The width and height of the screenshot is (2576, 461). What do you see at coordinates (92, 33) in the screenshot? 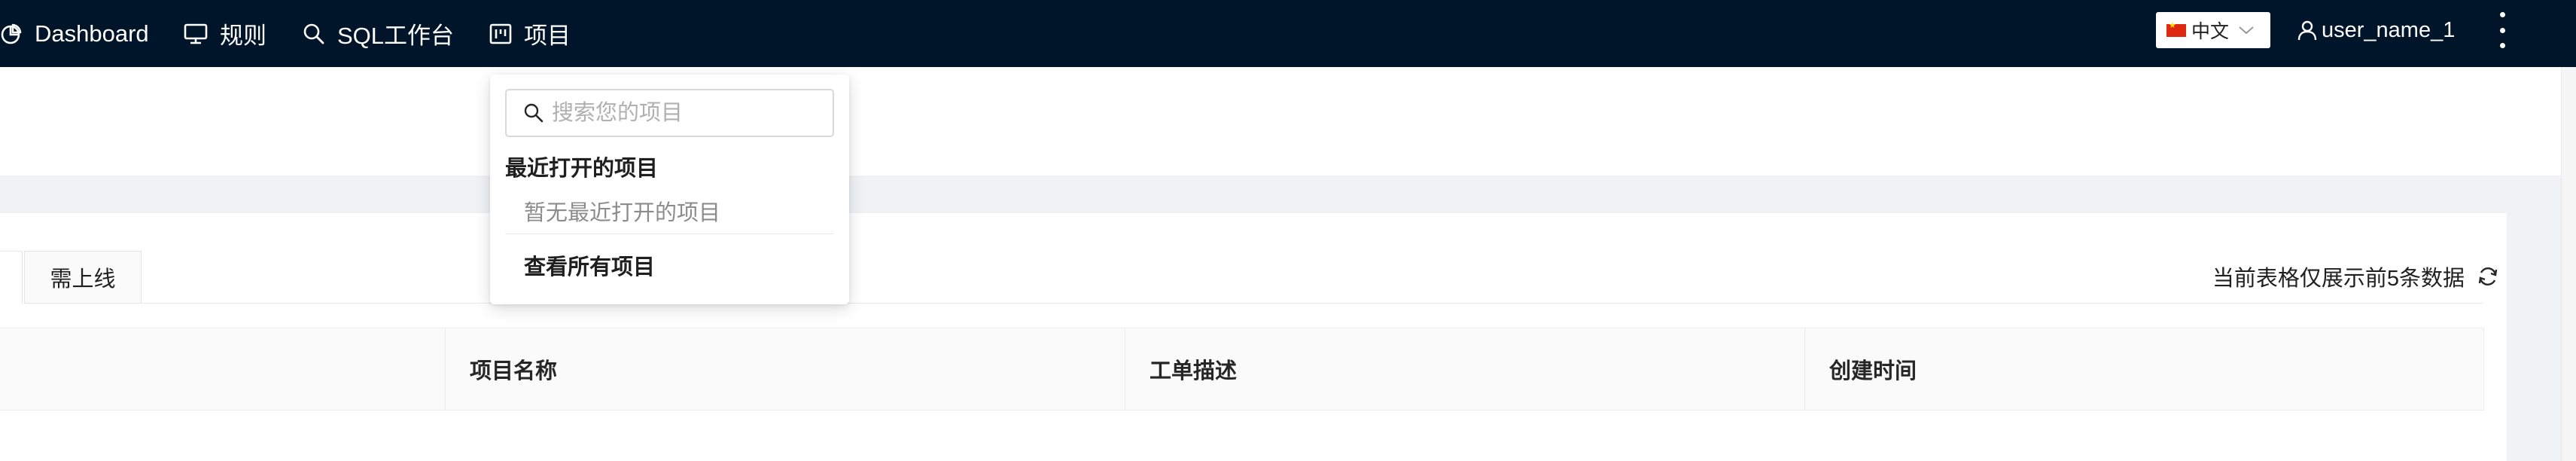
I see `nav-item-label: Dashboard` at bounding box center [92, 33].